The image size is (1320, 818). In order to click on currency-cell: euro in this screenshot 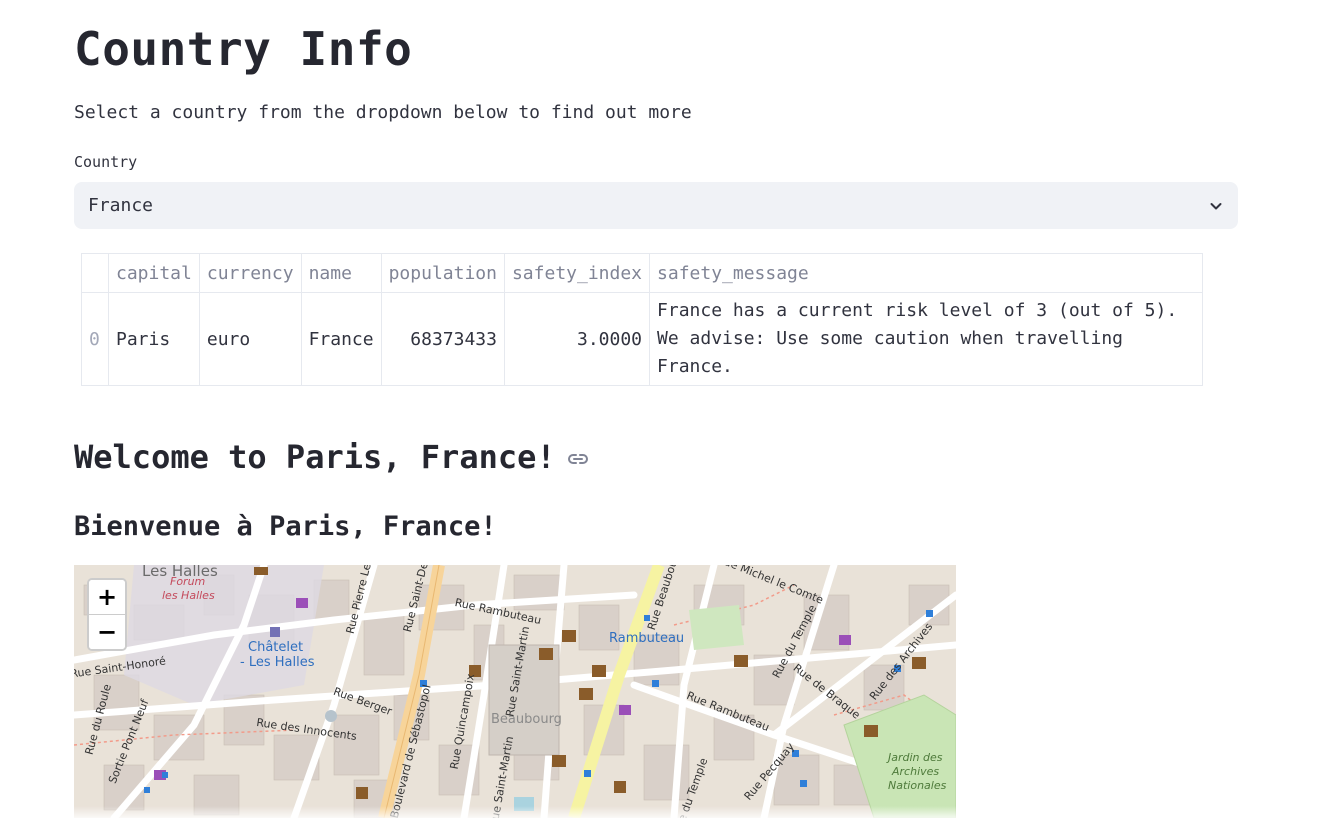, I will do `click(250, 339)`.